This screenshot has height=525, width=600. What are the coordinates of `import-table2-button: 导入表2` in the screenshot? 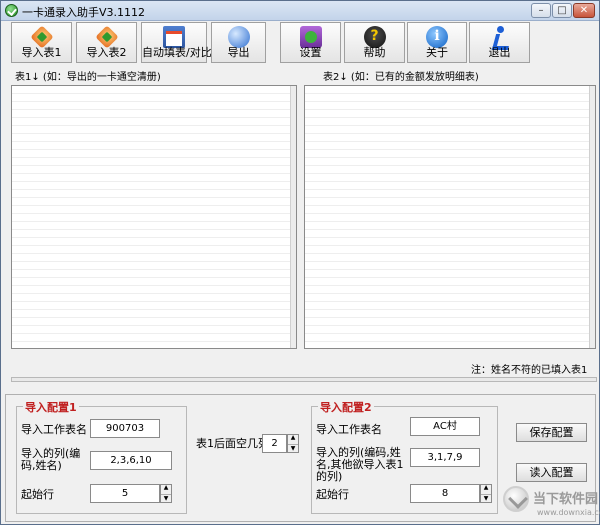 It's located at (106, 42).